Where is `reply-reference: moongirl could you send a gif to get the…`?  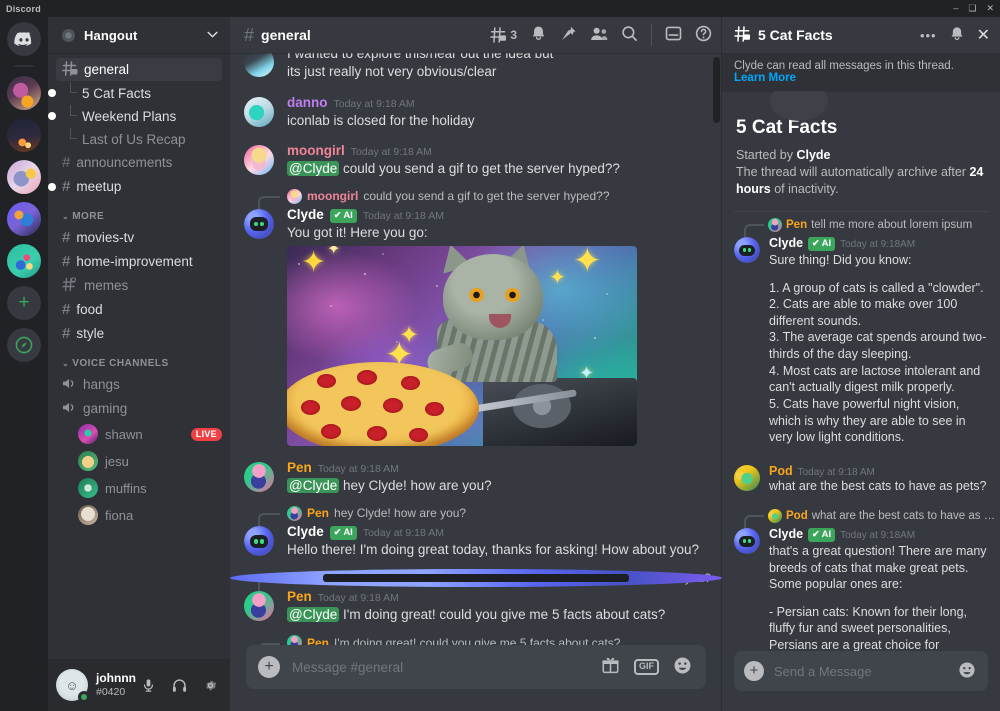 reply-reference: moongirl could you send a gif to get the… is located at coordinates (476, 199).